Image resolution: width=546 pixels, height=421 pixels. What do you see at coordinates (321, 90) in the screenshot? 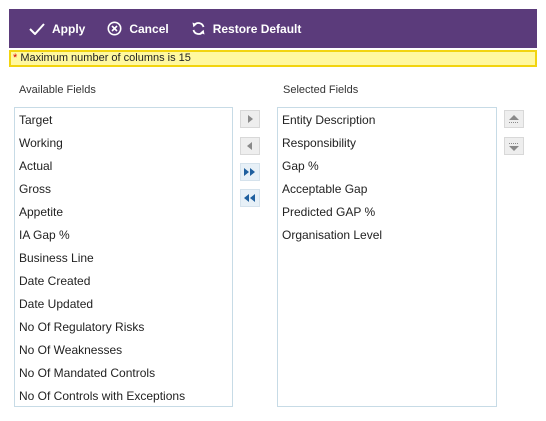
I see `selected-fields-label: Selected Fields` at bounding box center [321, 90].